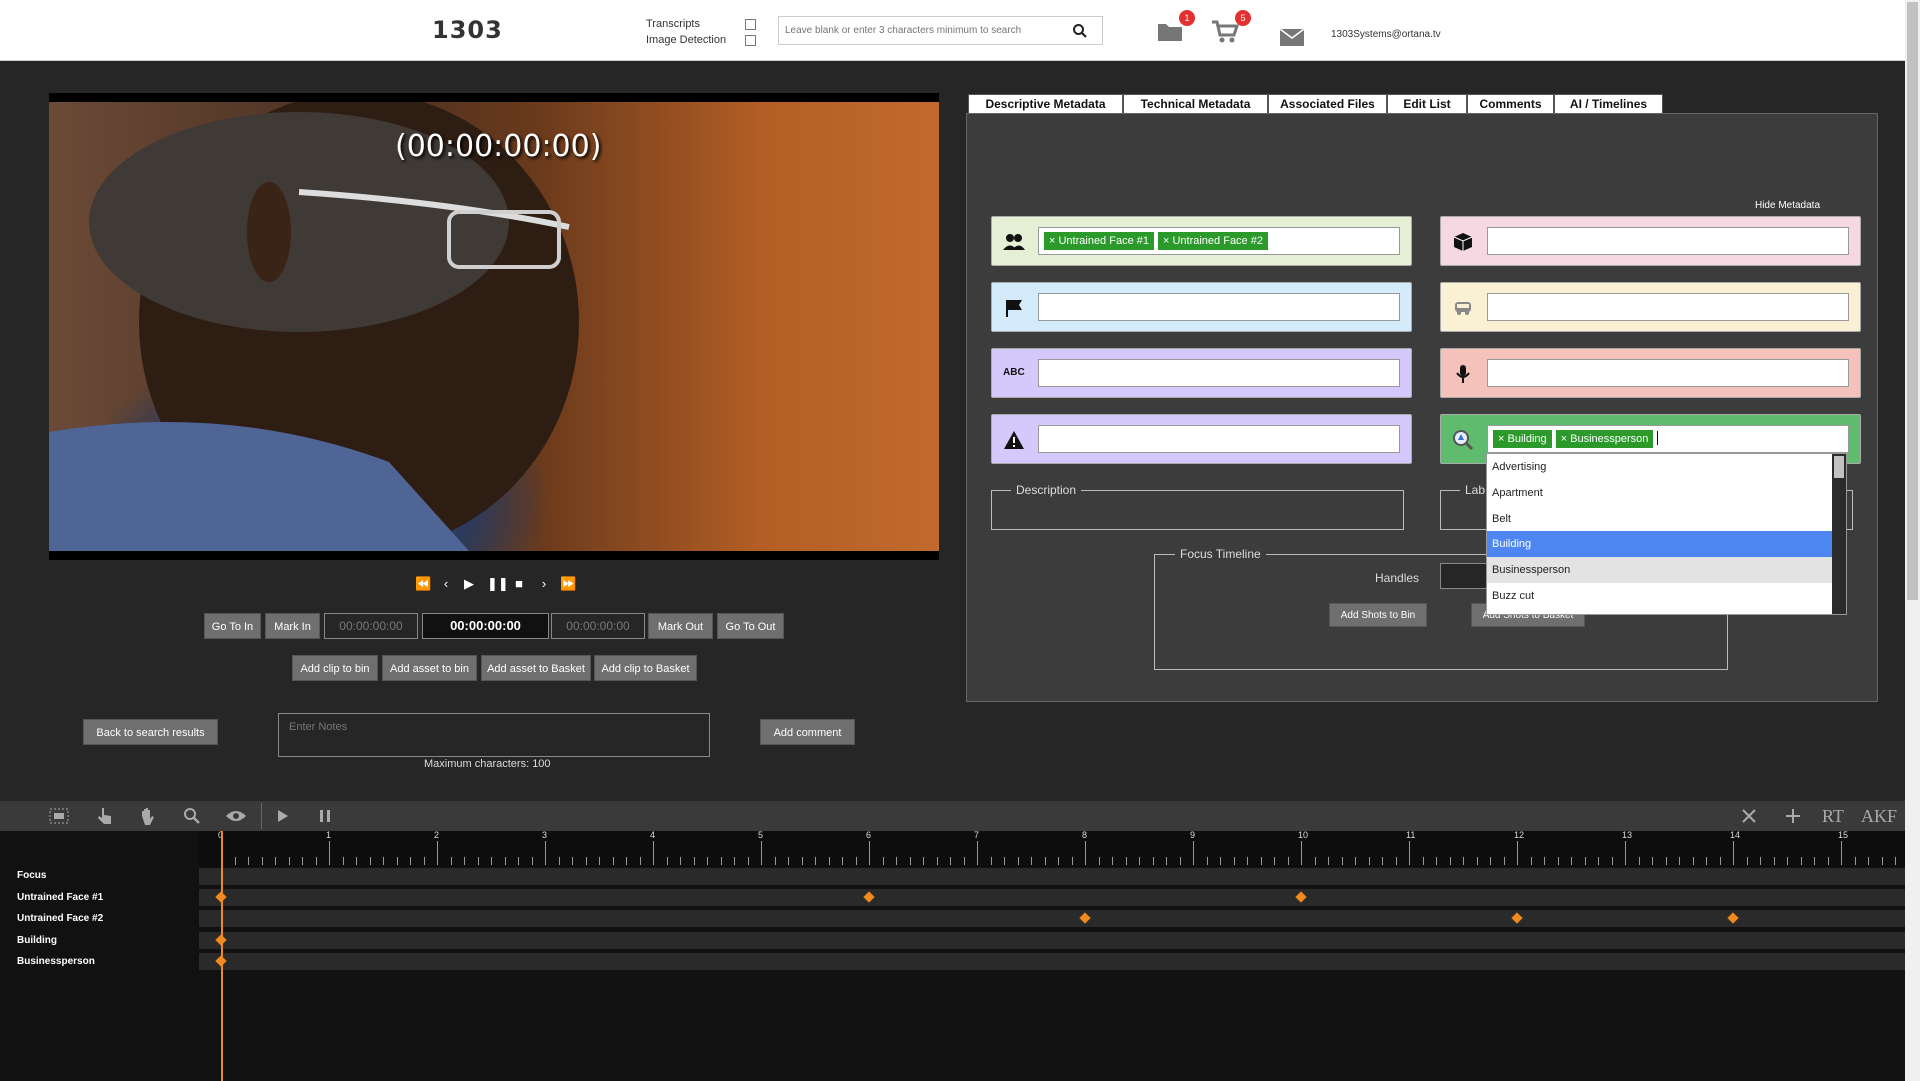  I want to click on timeline-ruler, so click(1052, 849).